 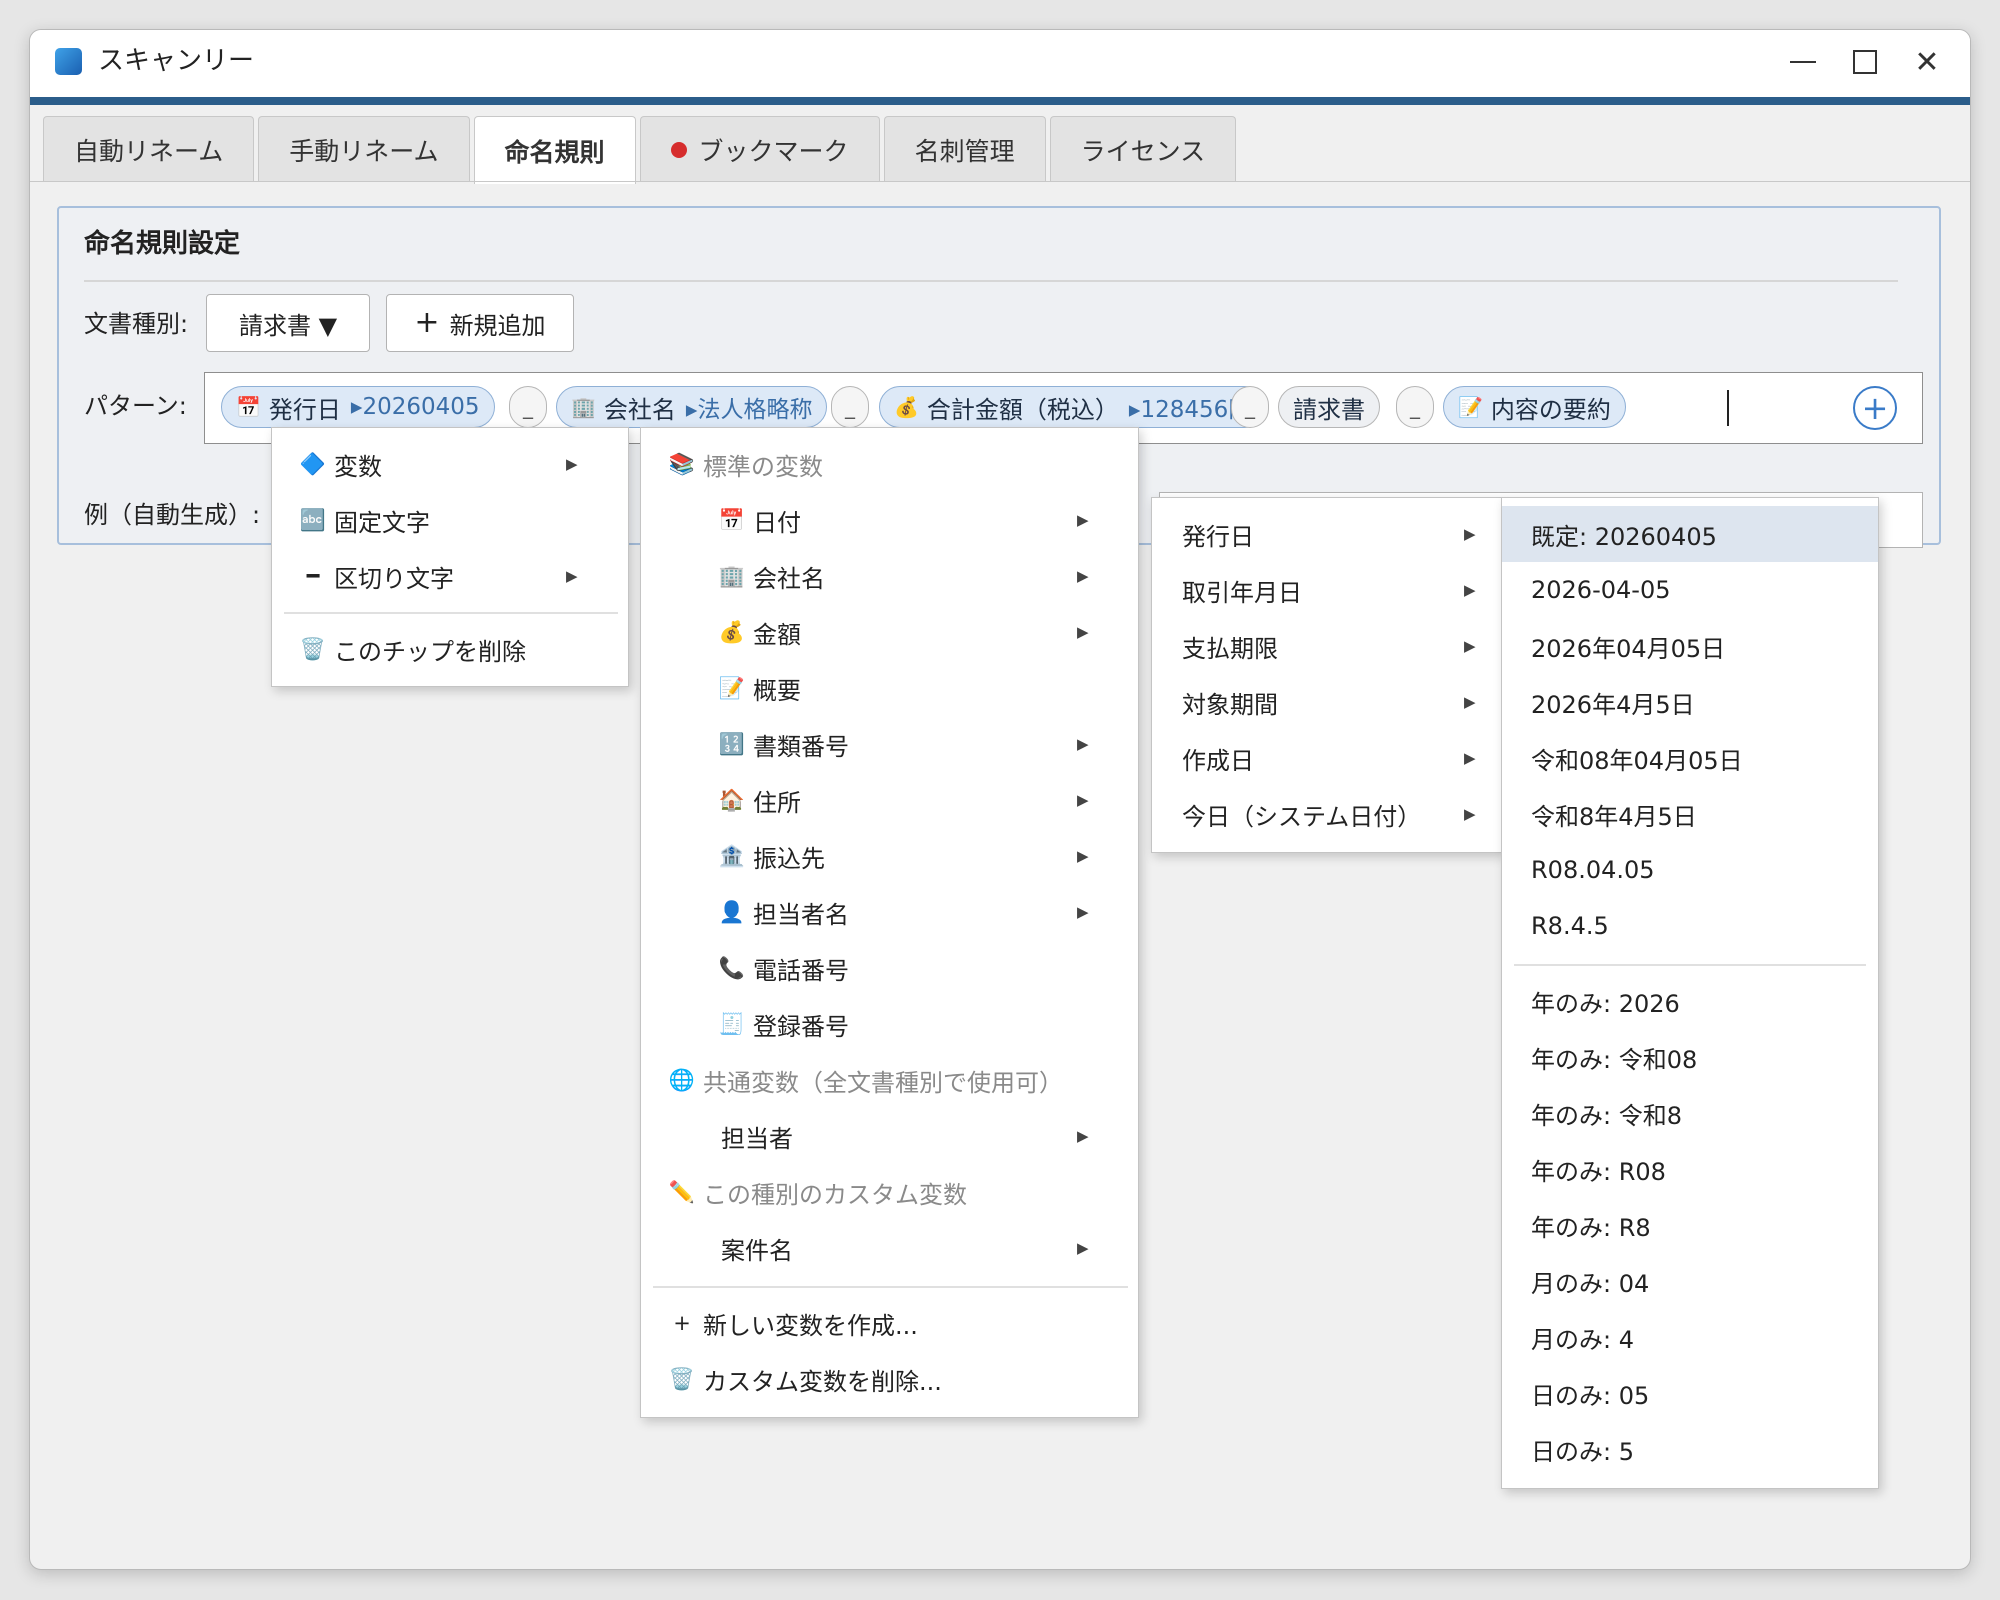 What do you see at coordinates (1690, 1225) in the screenshot?
I see `menu-item-format-part: 年のみ: R8` at bounding box center [1690, 1225].